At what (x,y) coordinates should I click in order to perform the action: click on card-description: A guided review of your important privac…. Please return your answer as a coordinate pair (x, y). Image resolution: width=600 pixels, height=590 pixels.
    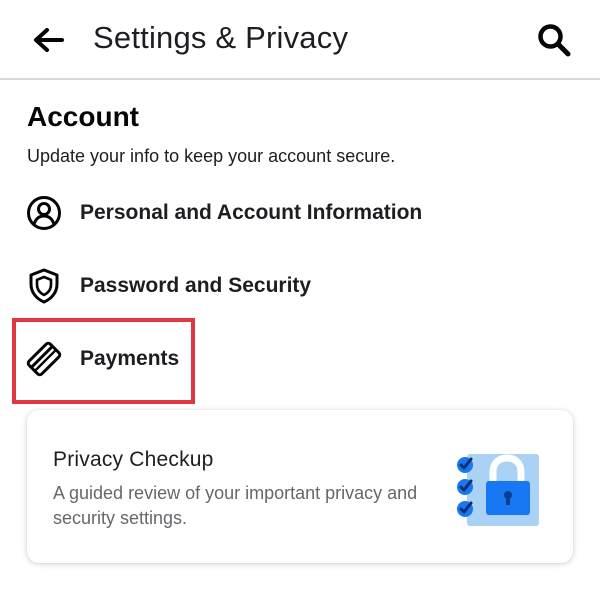
    Looking at the image, I should click on (235, 505).